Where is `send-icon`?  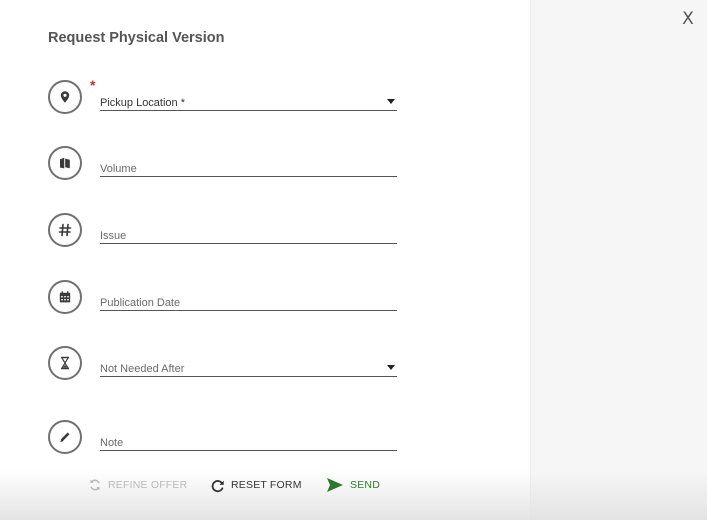 send-icon is located at coordinates (335, 485).